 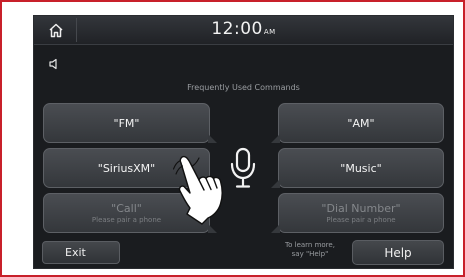 I want to click on command-fm-button: "FM", so click(x=130, y=123).